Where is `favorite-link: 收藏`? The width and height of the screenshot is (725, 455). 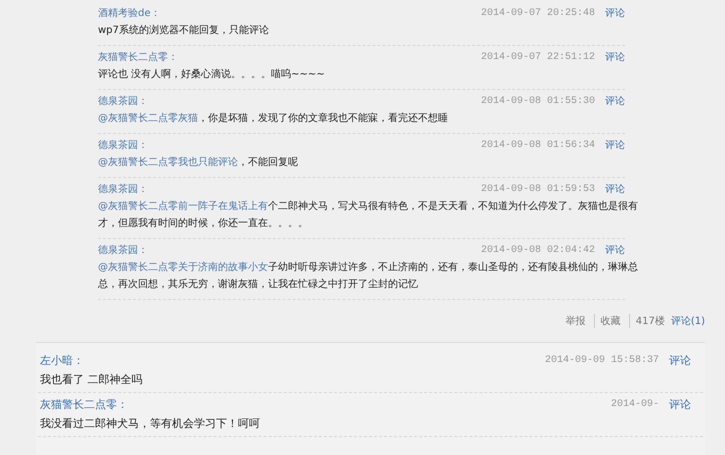
favorite-link: 收藏 is located at coordinates (615, 321).